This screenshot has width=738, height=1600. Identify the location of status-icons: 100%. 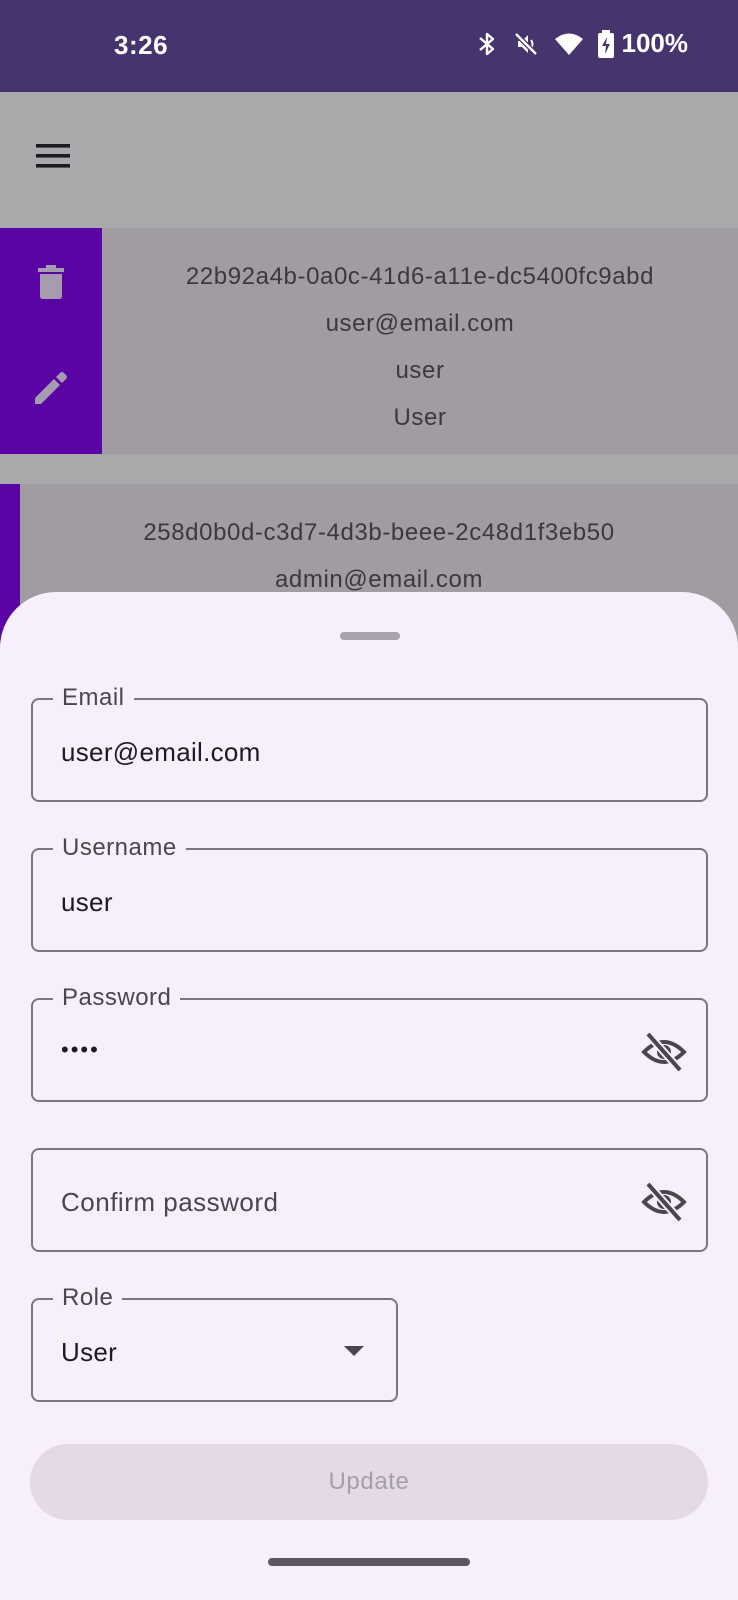
(582, 43).